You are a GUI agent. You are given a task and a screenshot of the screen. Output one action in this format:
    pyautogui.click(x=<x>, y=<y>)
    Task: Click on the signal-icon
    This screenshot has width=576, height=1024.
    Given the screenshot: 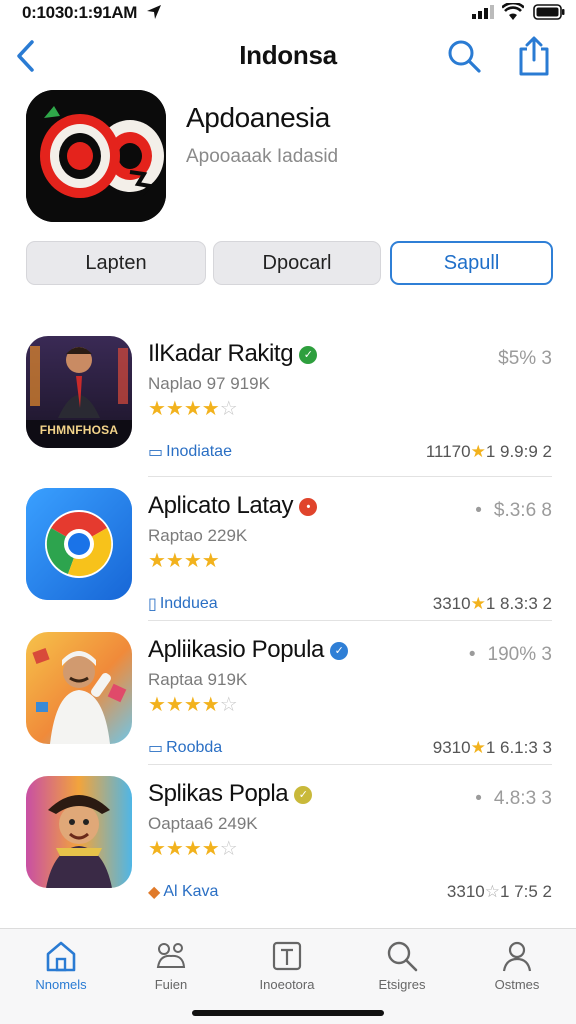 What is the action you would take?
    pyautogui.click(x=483, y=12)
    